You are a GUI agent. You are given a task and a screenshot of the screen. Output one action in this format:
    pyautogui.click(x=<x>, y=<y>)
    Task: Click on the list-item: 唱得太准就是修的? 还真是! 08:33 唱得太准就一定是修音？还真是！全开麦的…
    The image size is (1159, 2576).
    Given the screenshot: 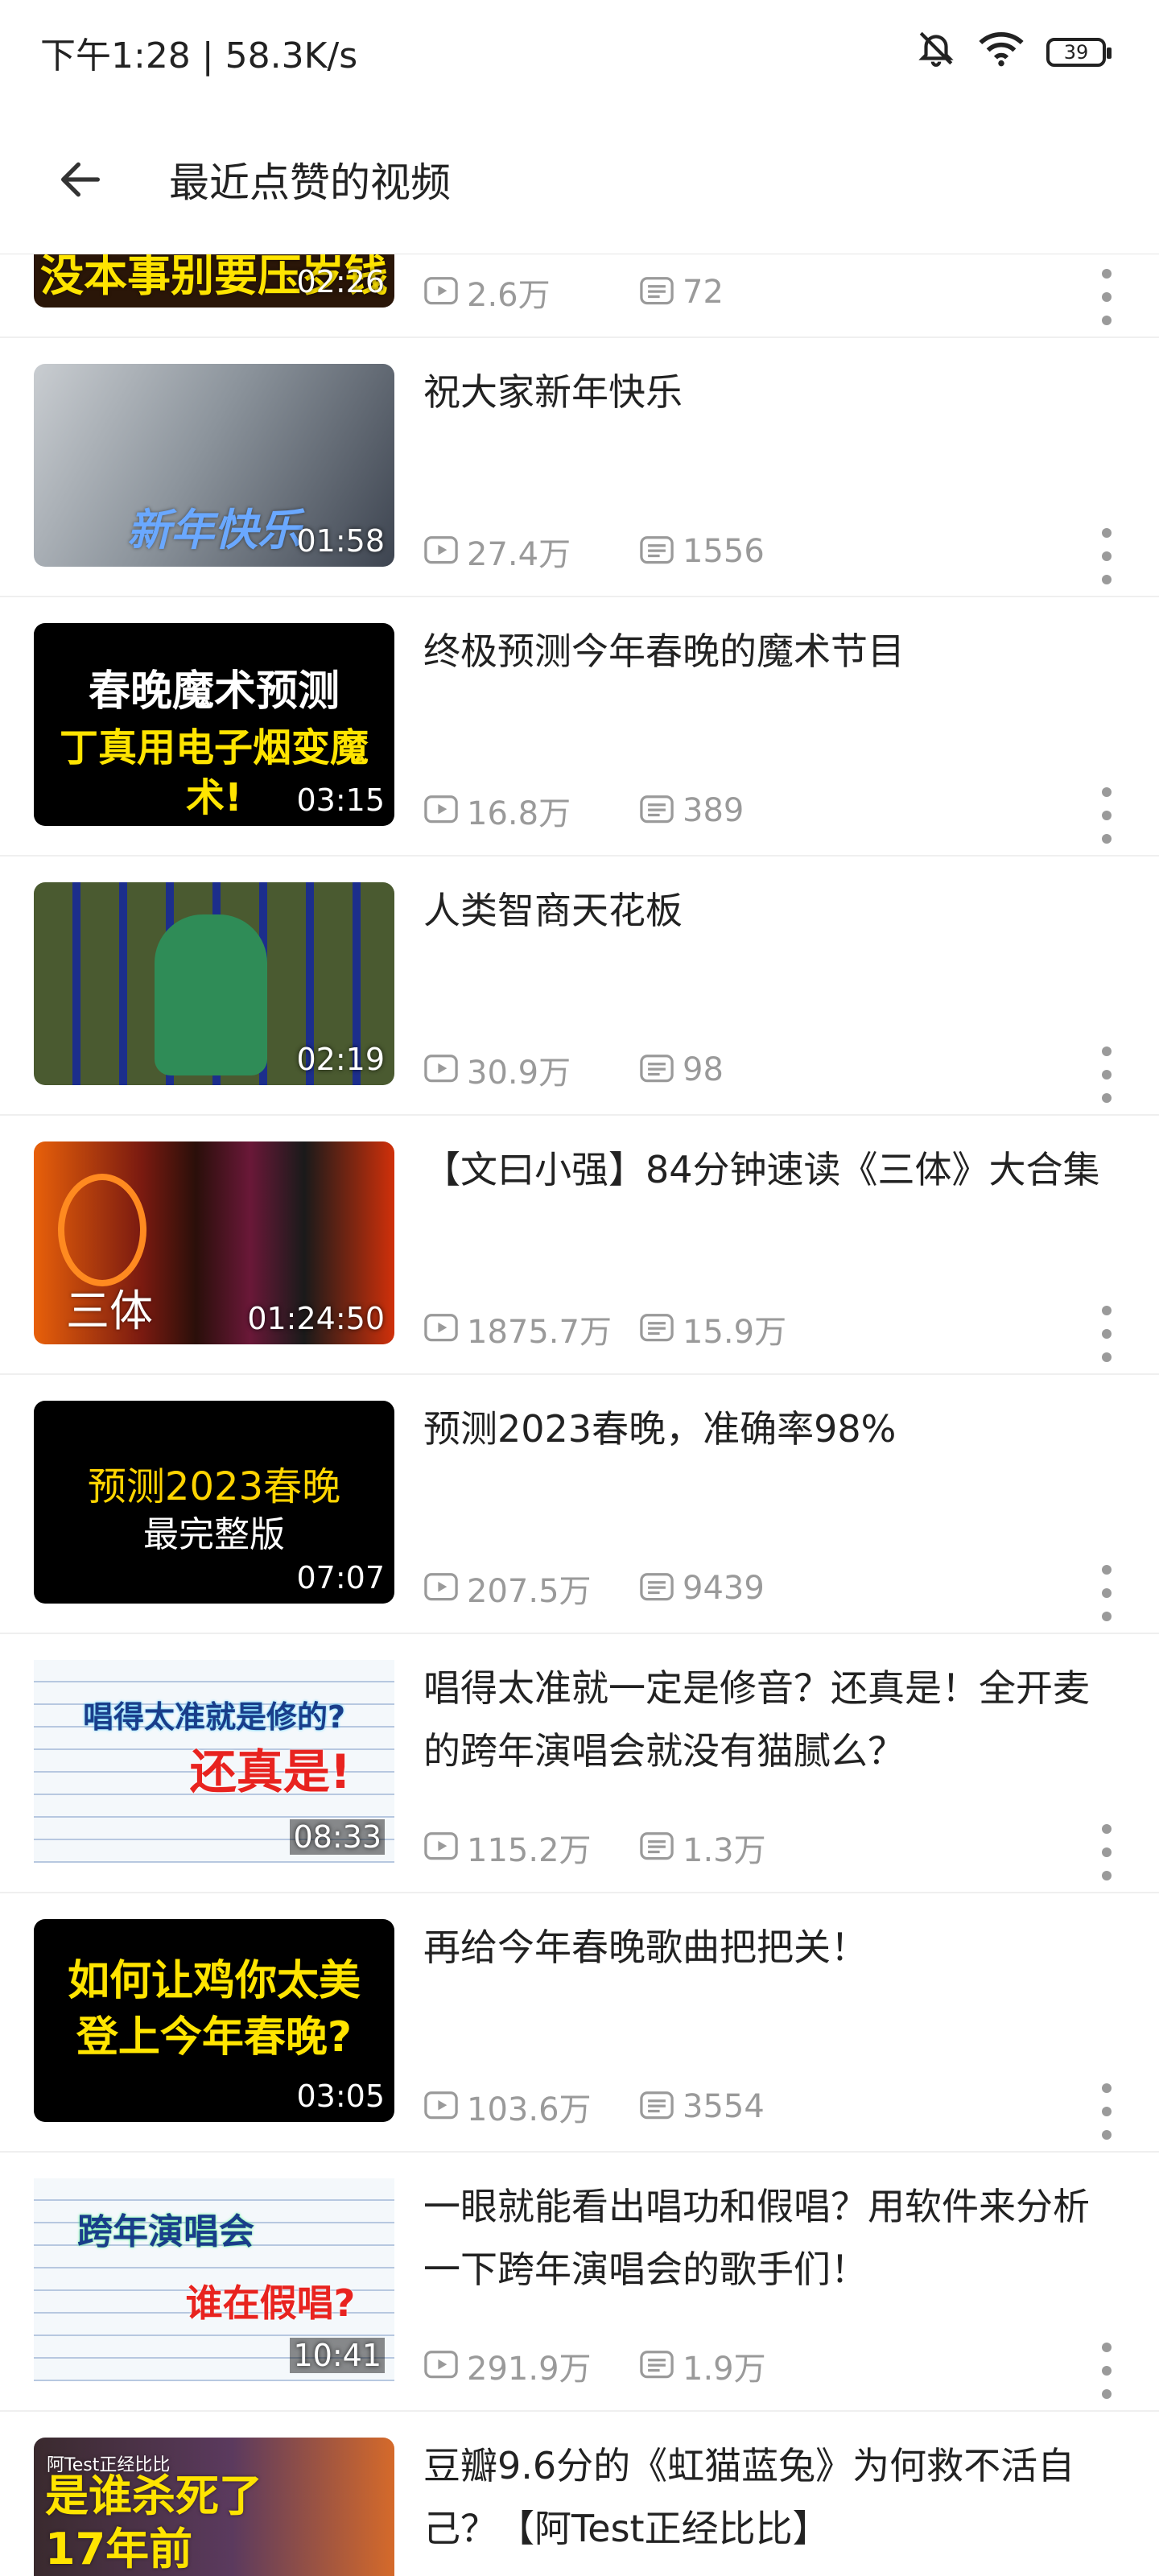 What is the action you would take?
    pyautogui.click(x=579, y=1764)
    